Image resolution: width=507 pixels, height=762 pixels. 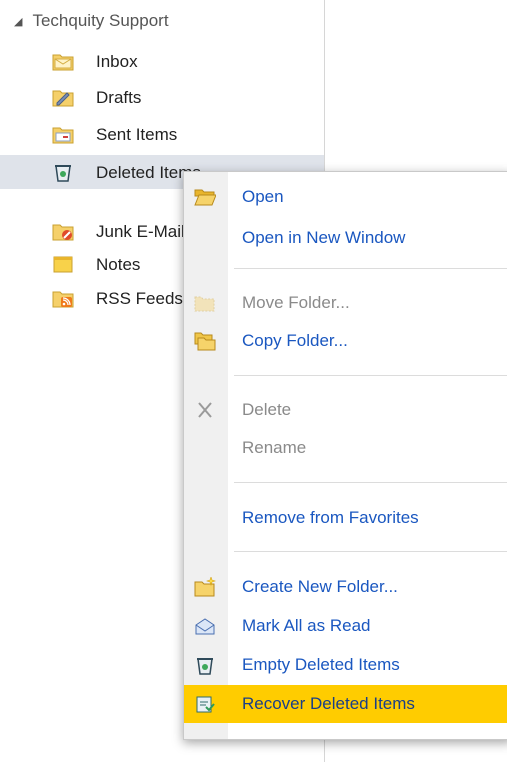 What do you see at coordinates (205, 410) in the screenshot?
I see `delete-x-icon` at bounding box center [205, 410].